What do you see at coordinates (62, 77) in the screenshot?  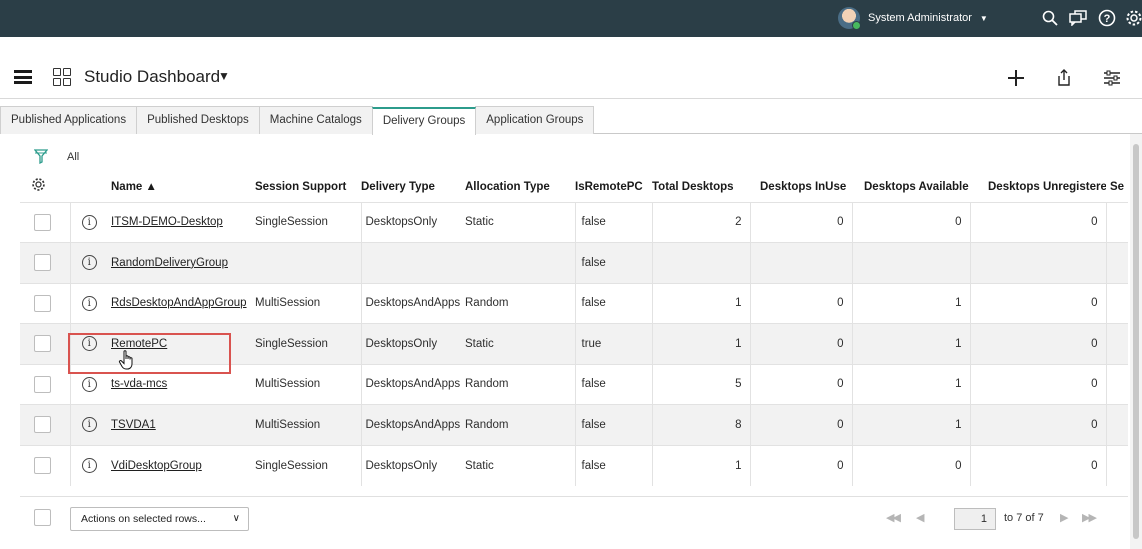 I see `dashboard-grid-icon` at bounding box center [62, 77].